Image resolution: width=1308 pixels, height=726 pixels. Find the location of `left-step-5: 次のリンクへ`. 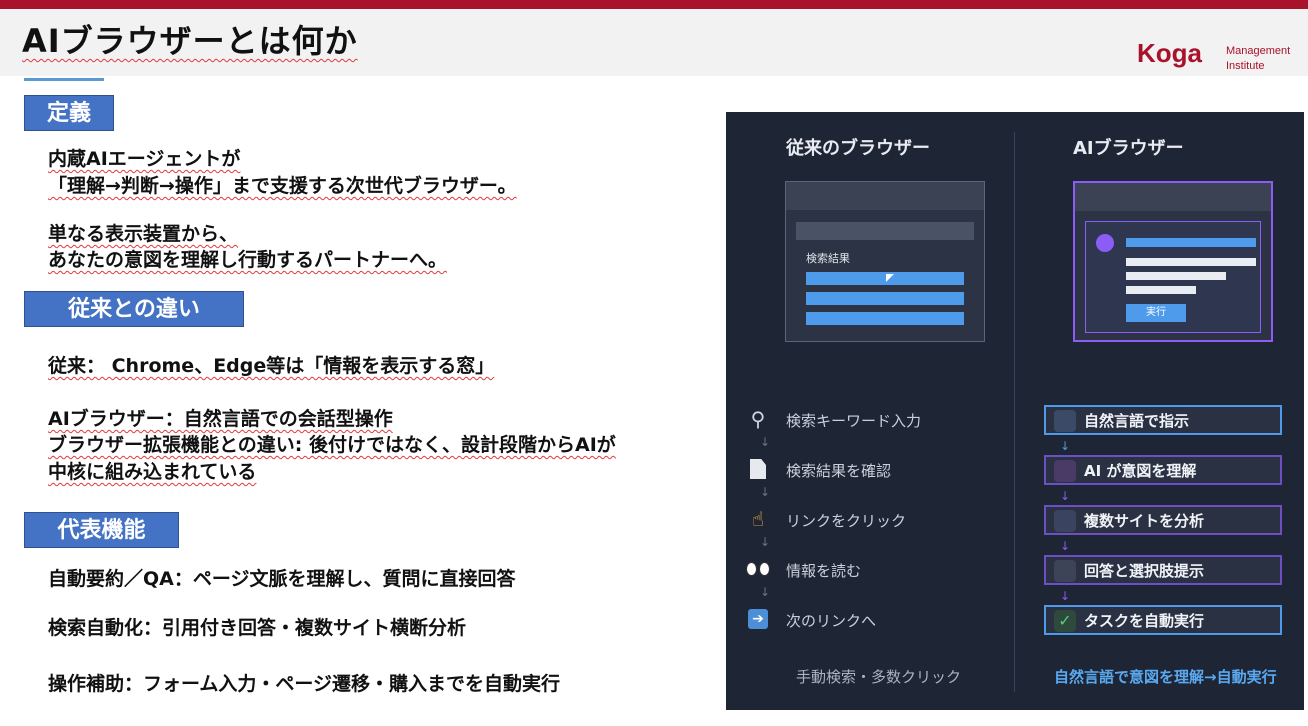

left-step-5: 次のリンクへ is located at coordinates (831, 621).